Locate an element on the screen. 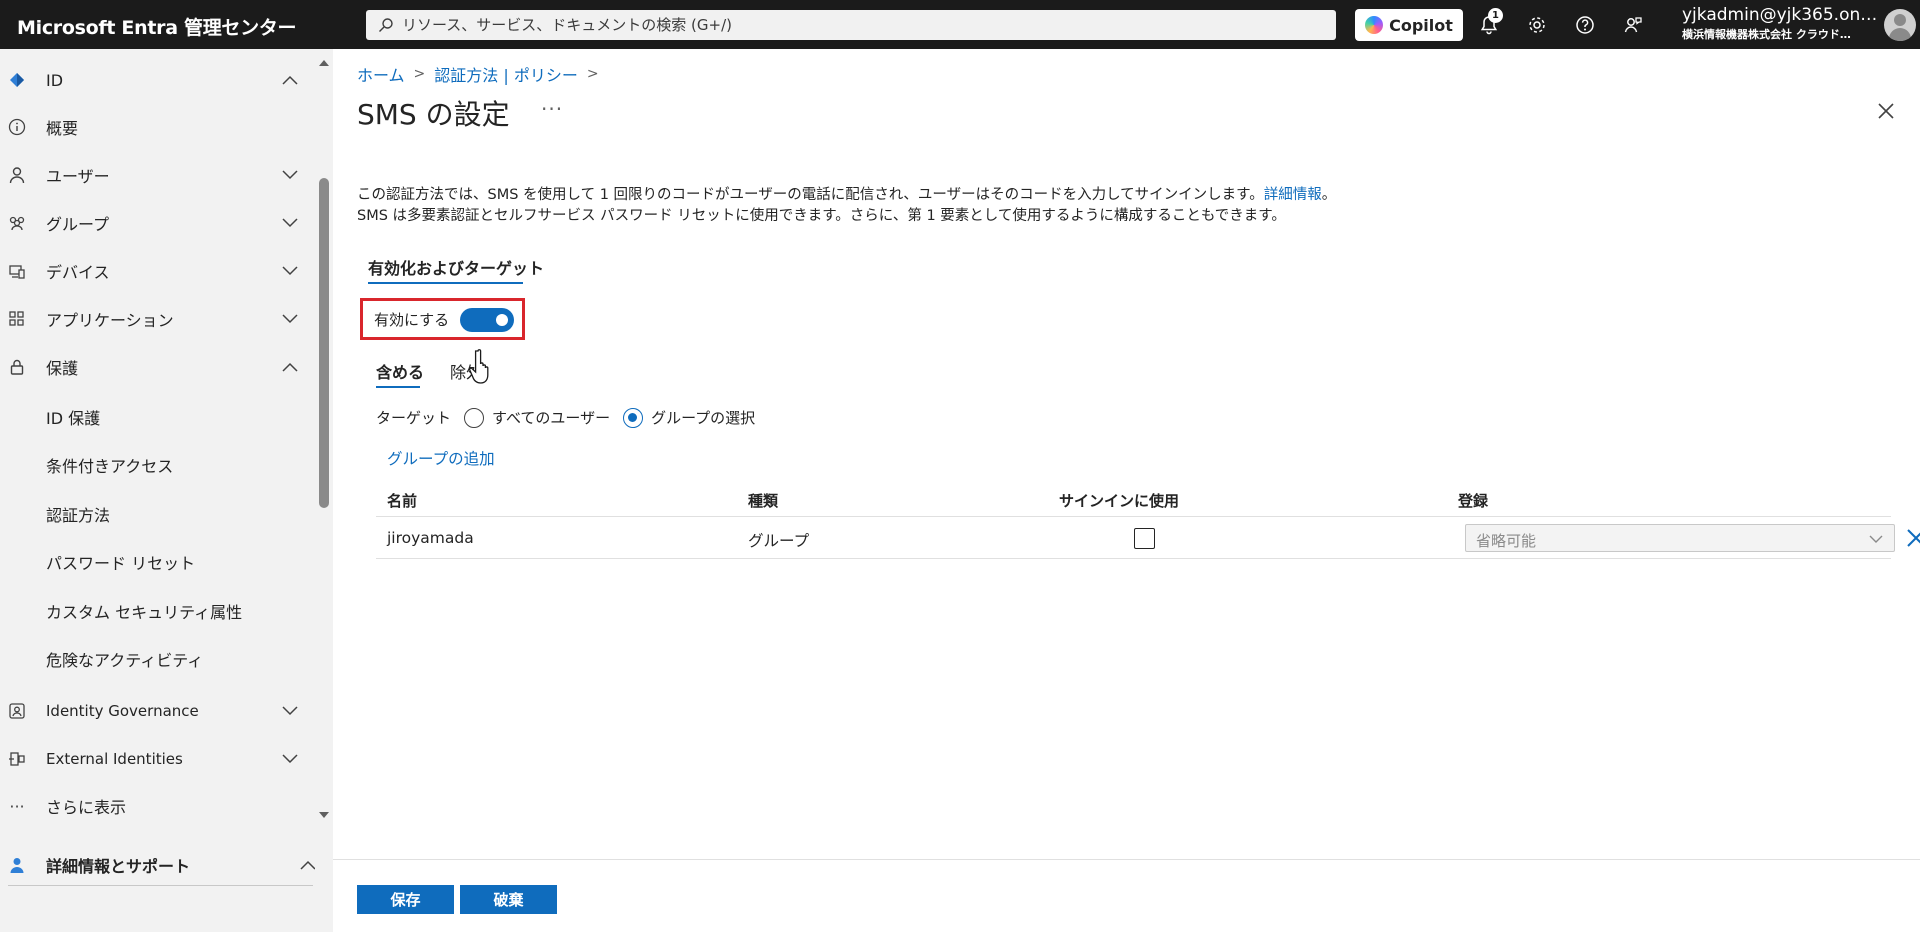  tab-include: 含める is located at coordinates (400, 371).